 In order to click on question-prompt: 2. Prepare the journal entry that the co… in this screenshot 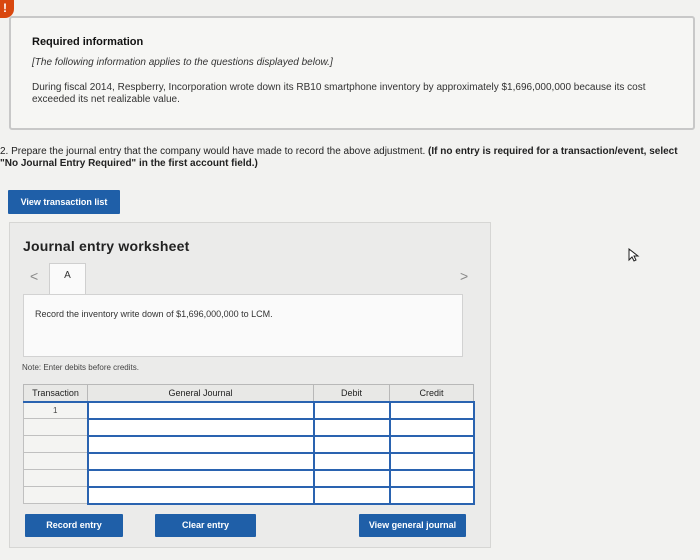, I will do `click(345, 158)`.